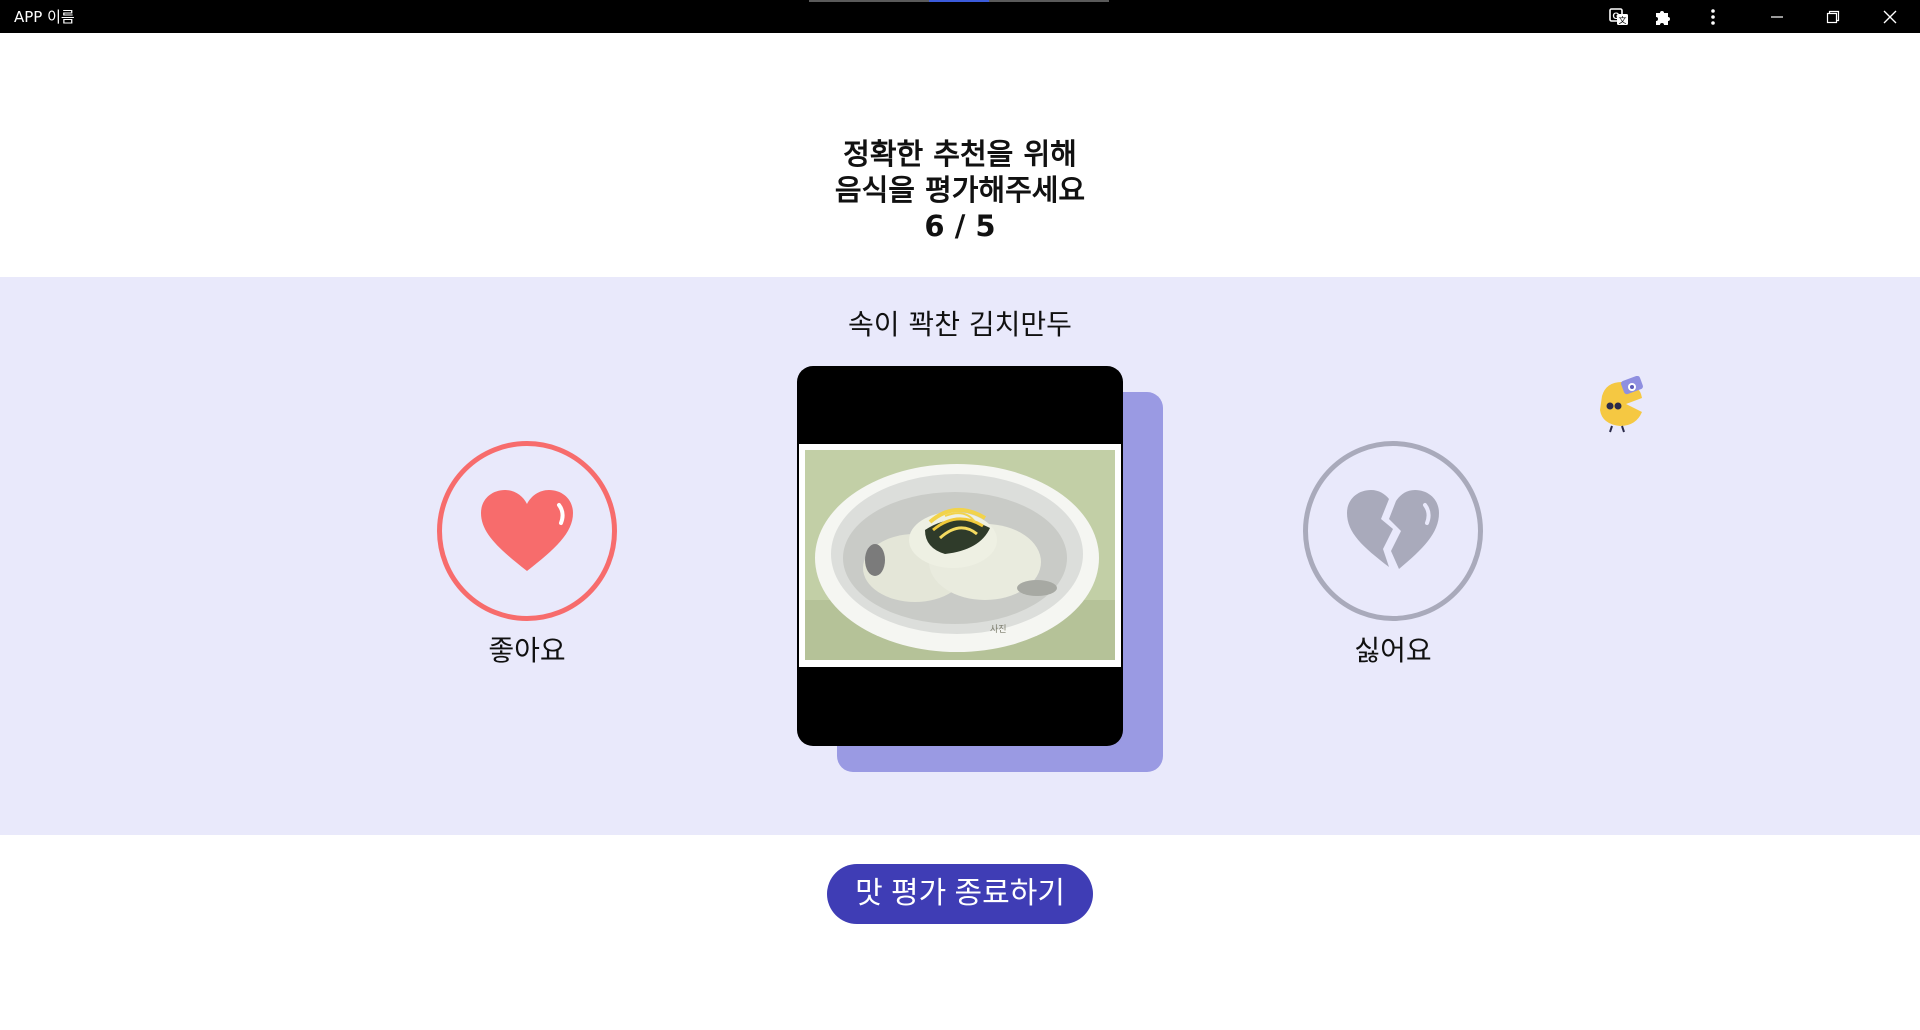 This screenshot has width=1920, height=1030. I want to click on puzzle-icon, so click(1663, 17).